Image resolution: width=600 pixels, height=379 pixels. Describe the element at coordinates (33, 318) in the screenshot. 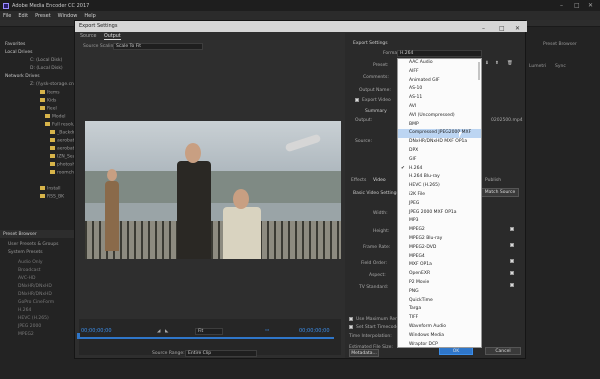

I see `preset-item: HEVC (H.265)` at that location.